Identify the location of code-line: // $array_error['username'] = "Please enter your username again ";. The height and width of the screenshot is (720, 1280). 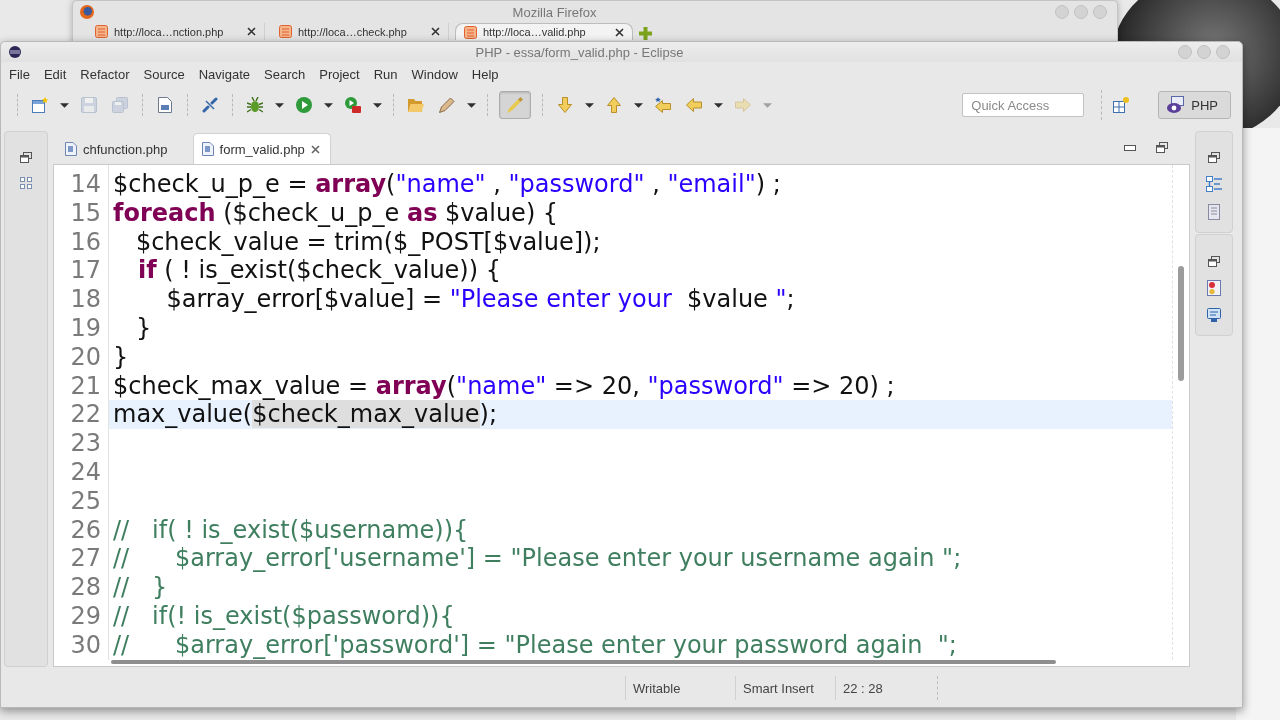
(537, 558).